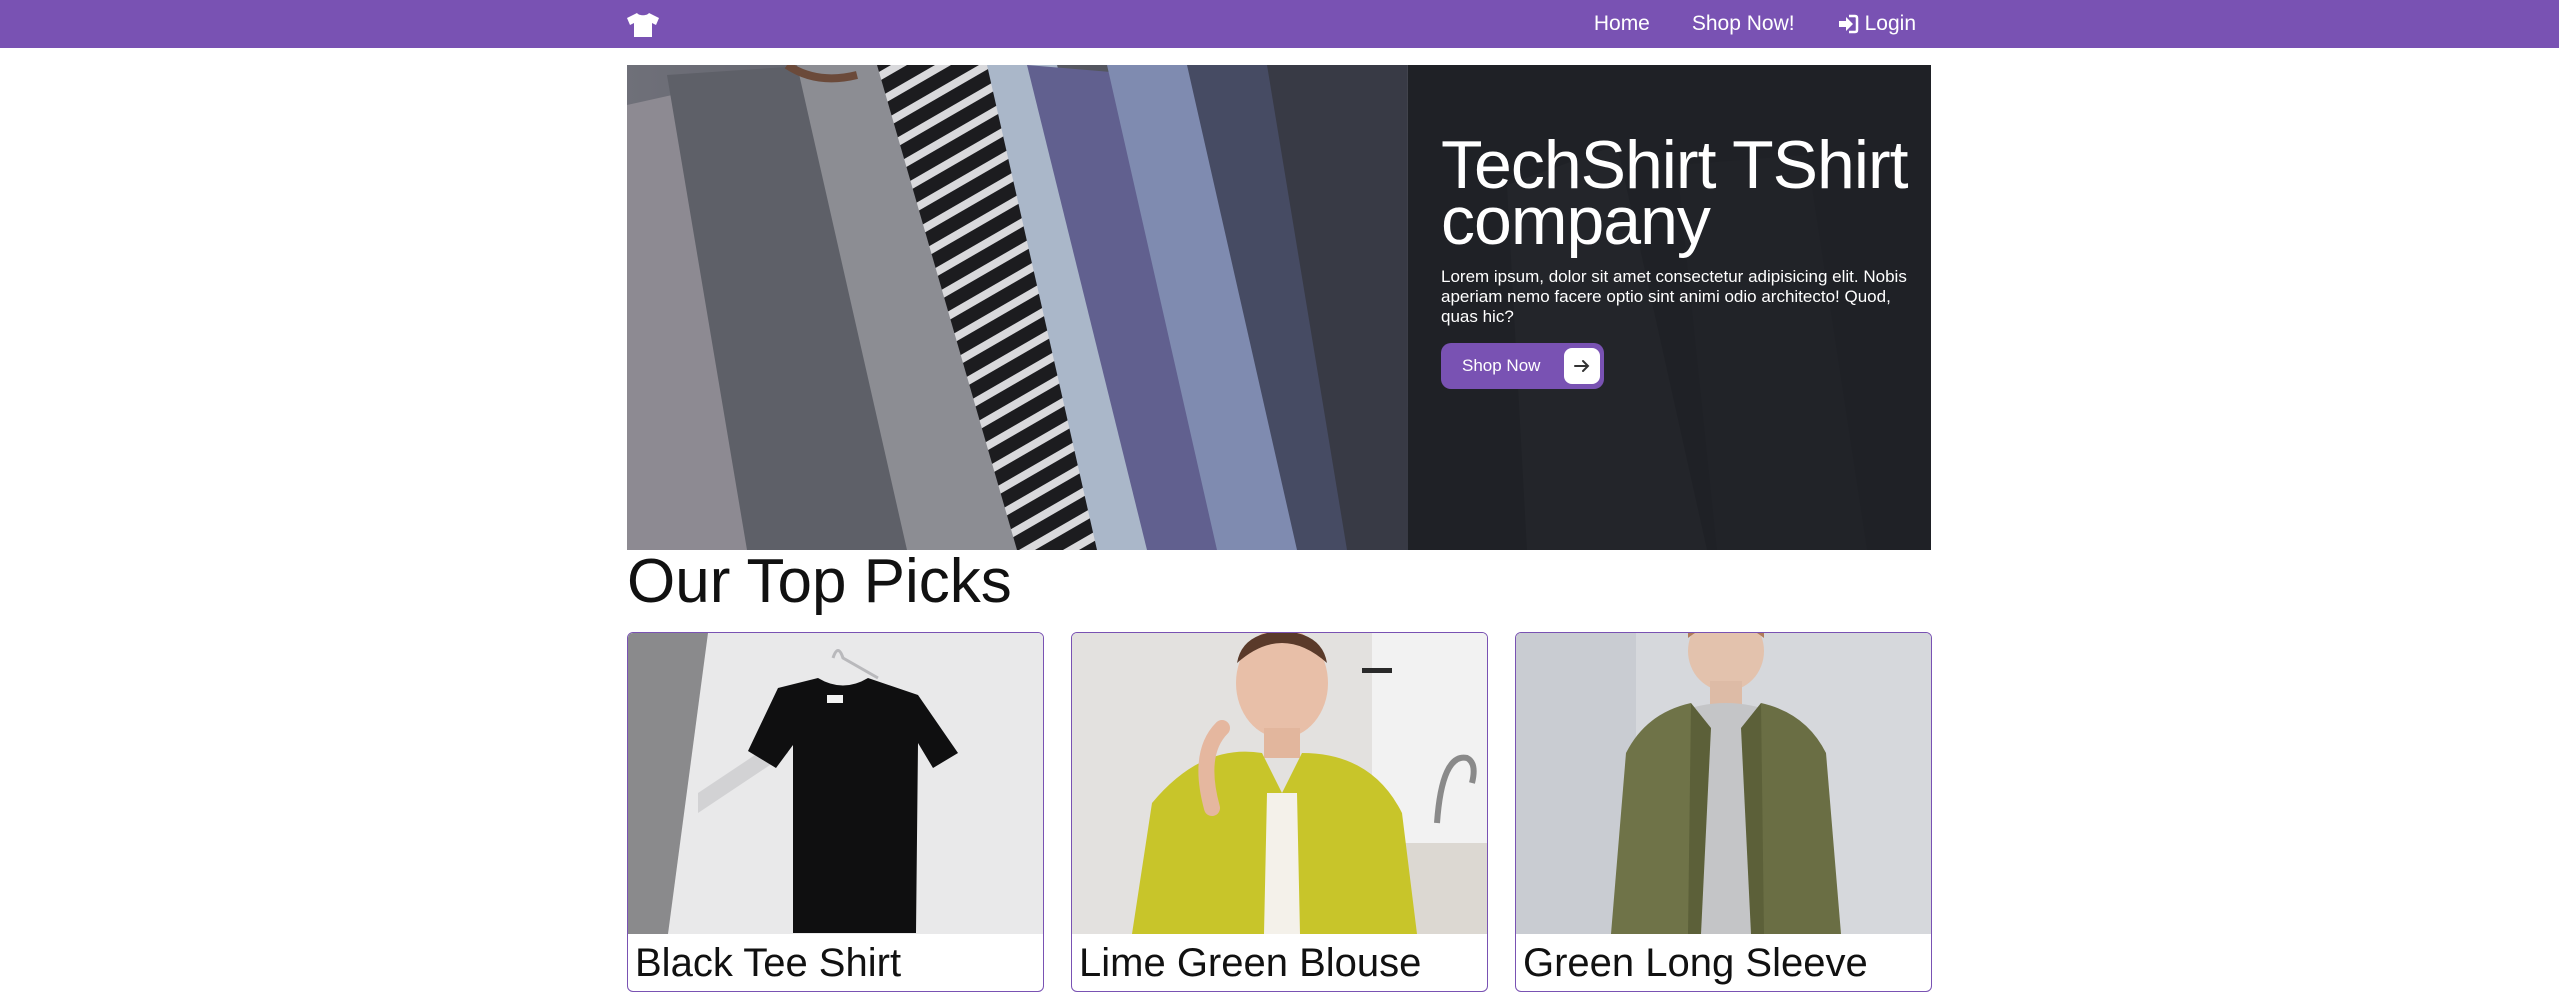 The height and width of the screenshot is (992, 2559). Describe the element at coordinates (1279, 24) in the screenshot. I see `navbar: Home Shop Now! Login` at that location.